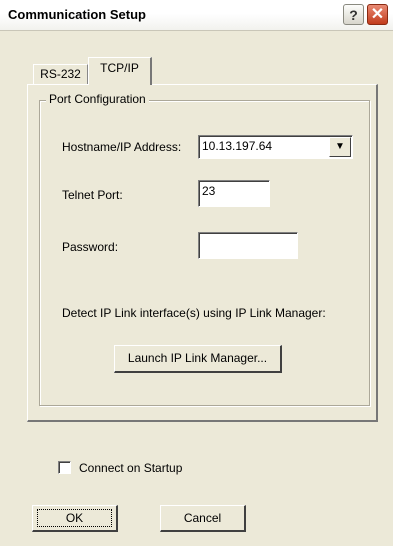  What do you see at coordinates (122, 147) in the screenshot?
I see `hostname-label: Hostname/IP Address:` at bounding box center [122, 147].